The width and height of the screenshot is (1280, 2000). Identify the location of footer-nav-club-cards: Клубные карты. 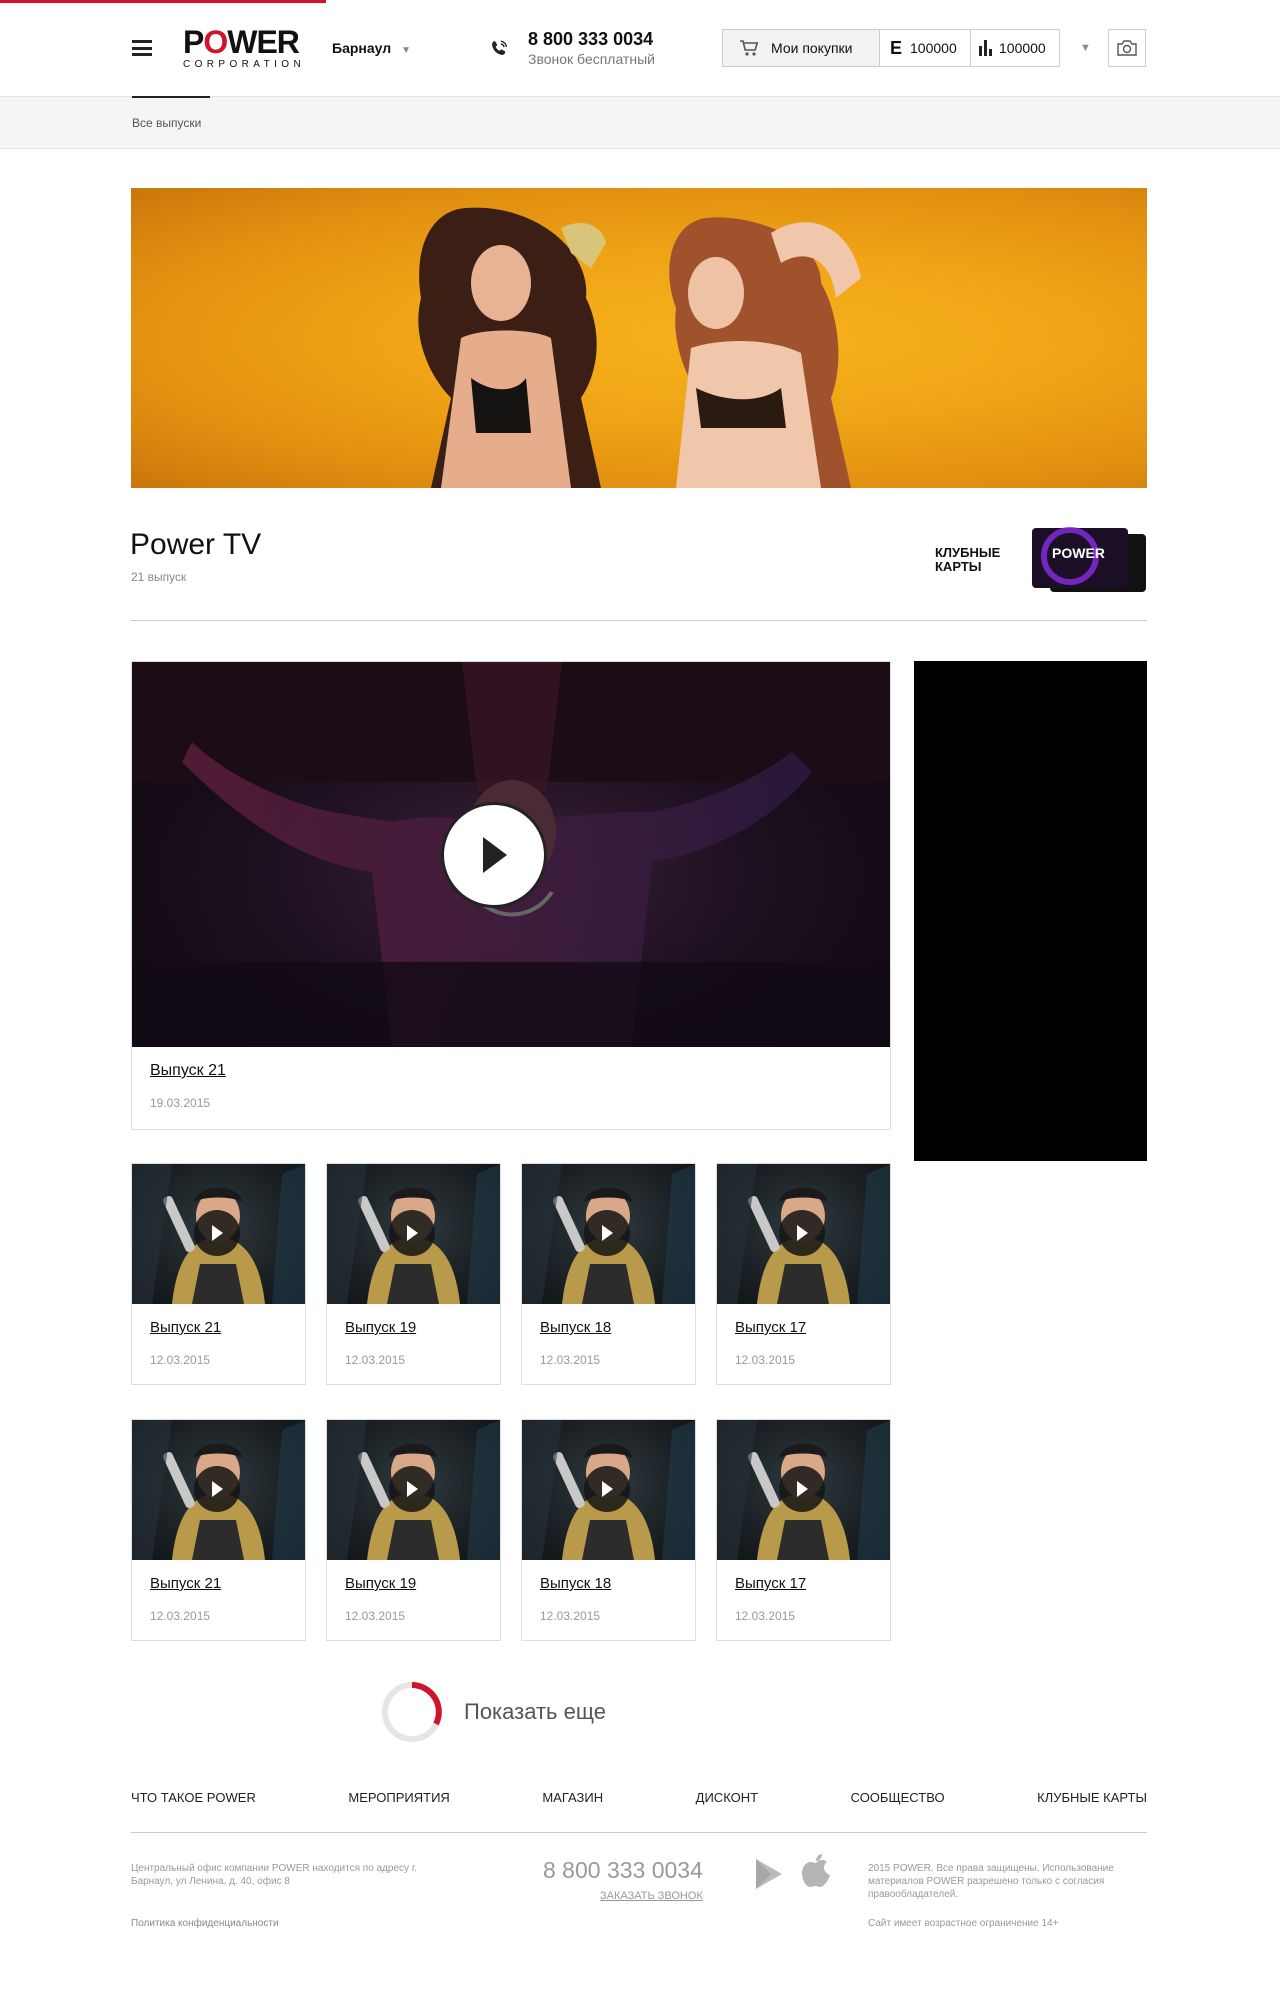
(1092, 1797).